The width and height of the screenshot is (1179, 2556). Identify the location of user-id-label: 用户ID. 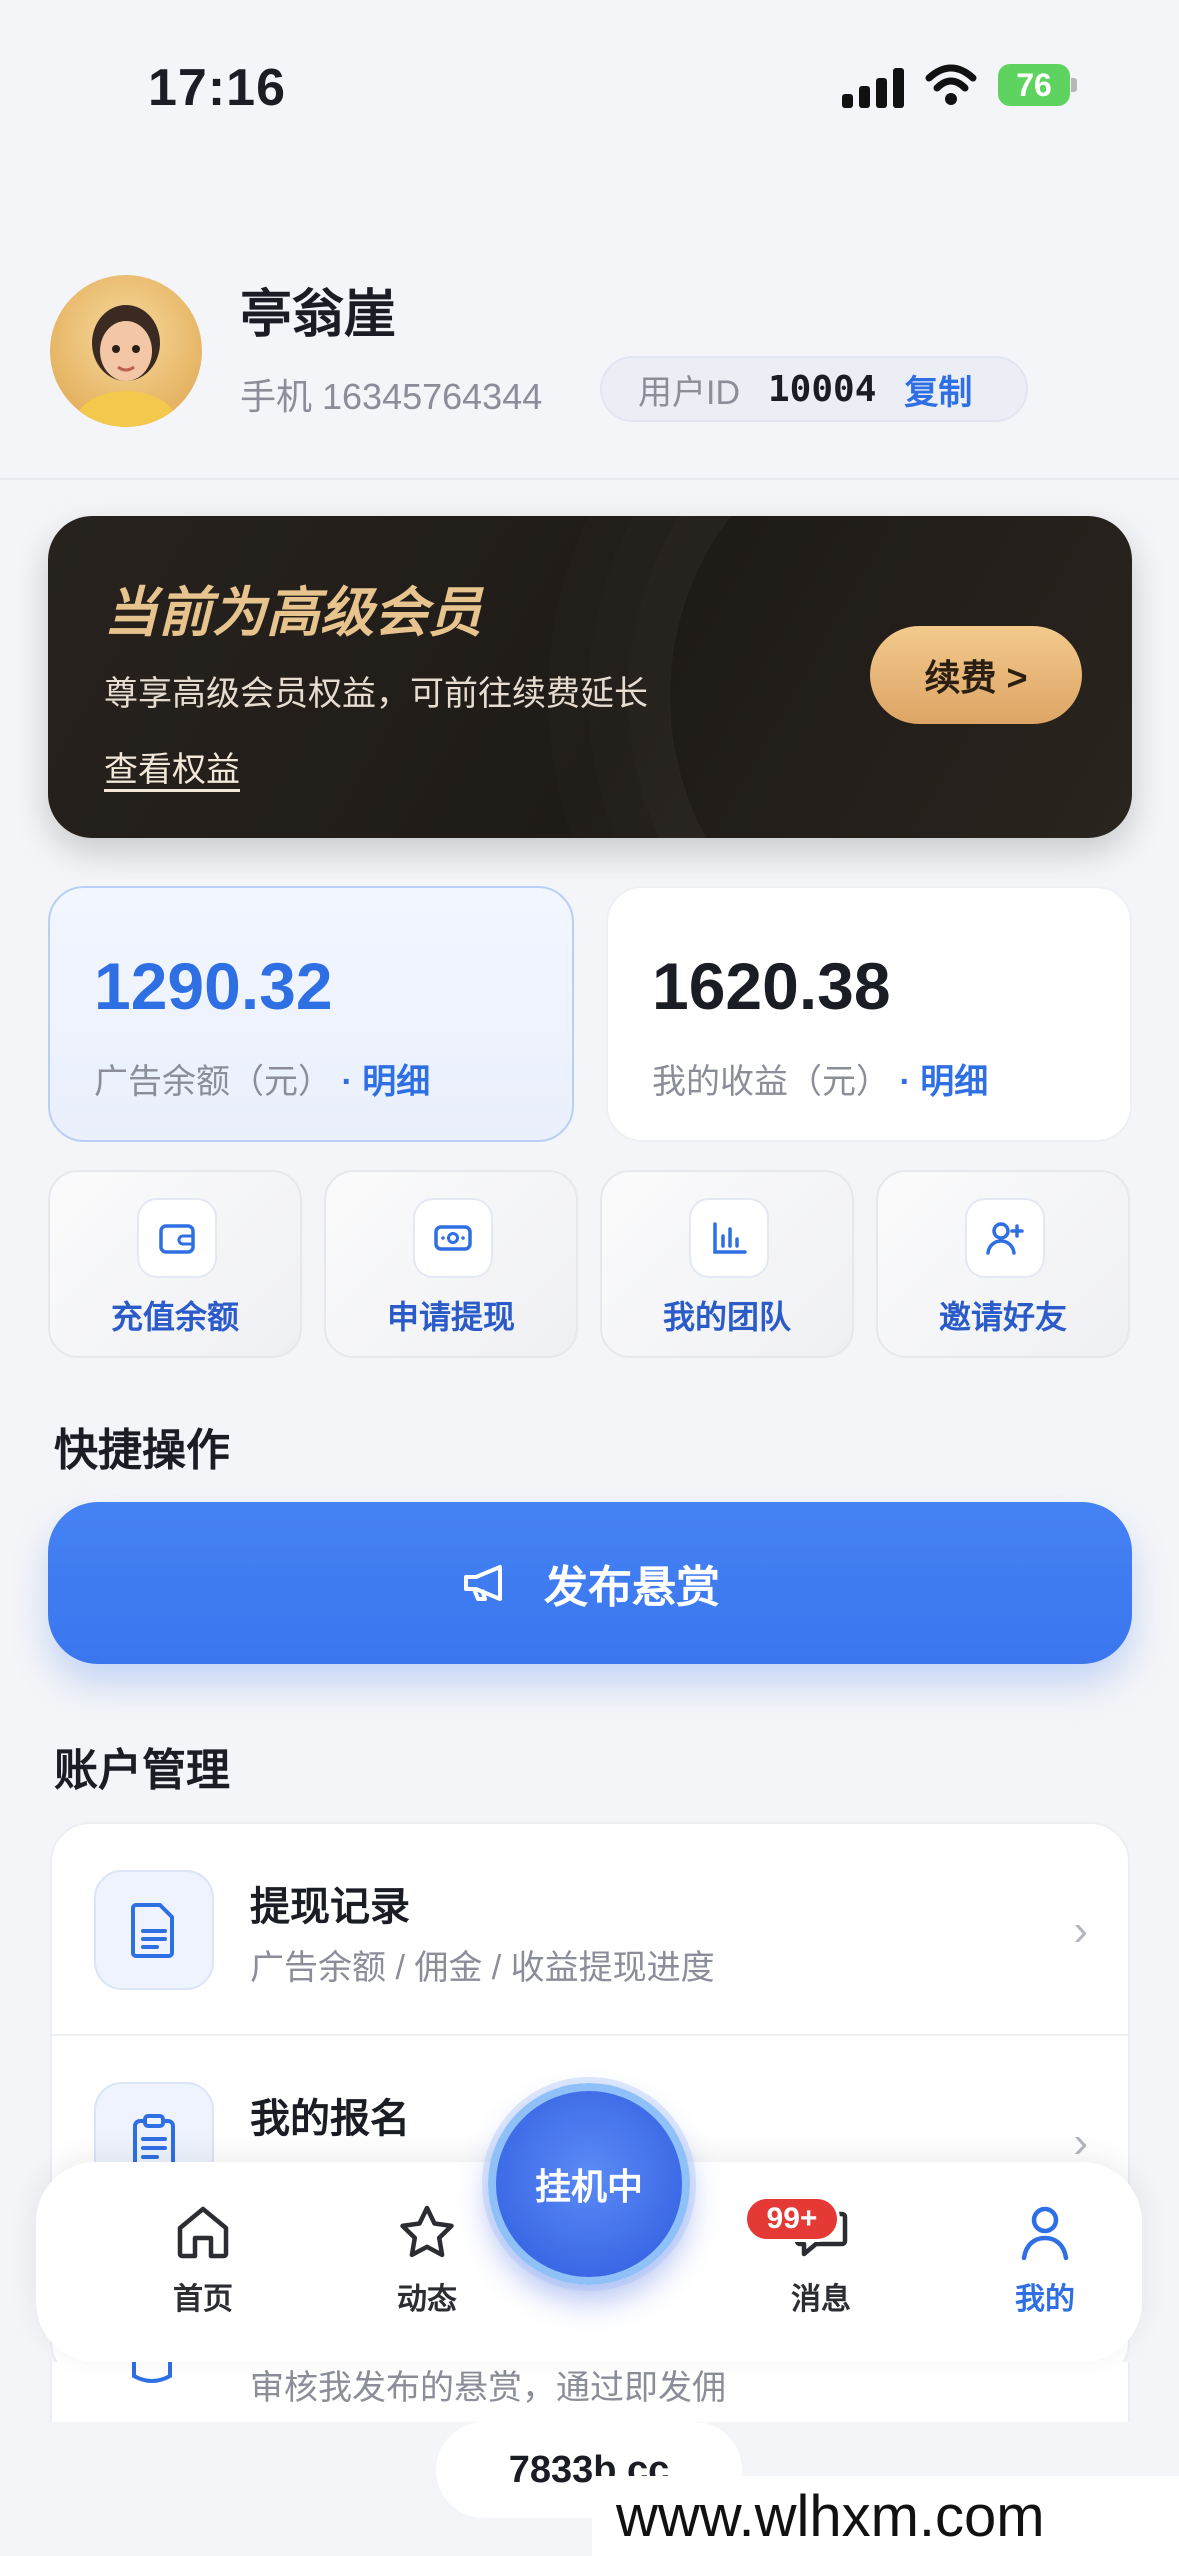
(689, 392).